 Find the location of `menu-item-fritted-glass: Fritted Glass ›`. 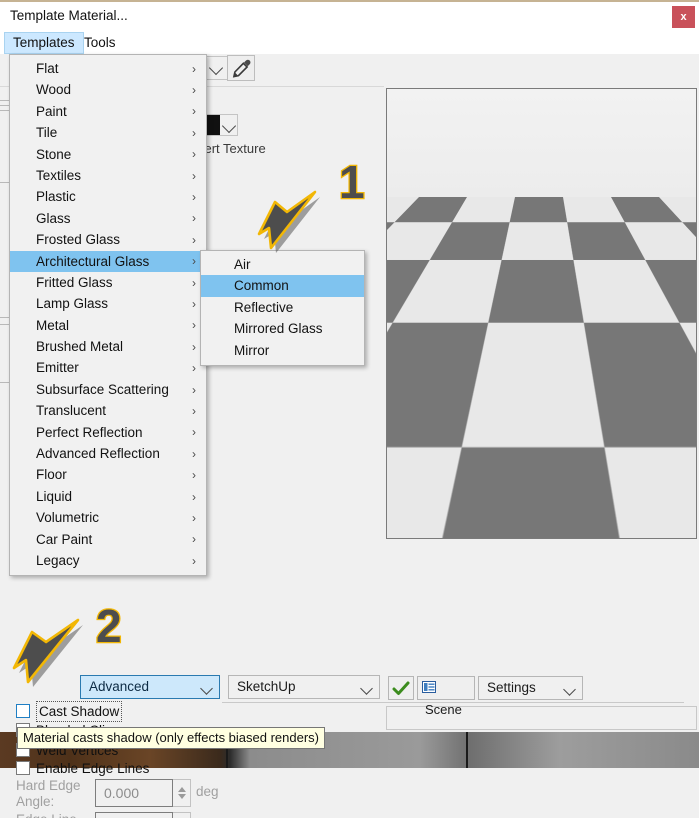

menu-item-fritted-glass: Fritted Glass › is located at coordinates (108, 282).